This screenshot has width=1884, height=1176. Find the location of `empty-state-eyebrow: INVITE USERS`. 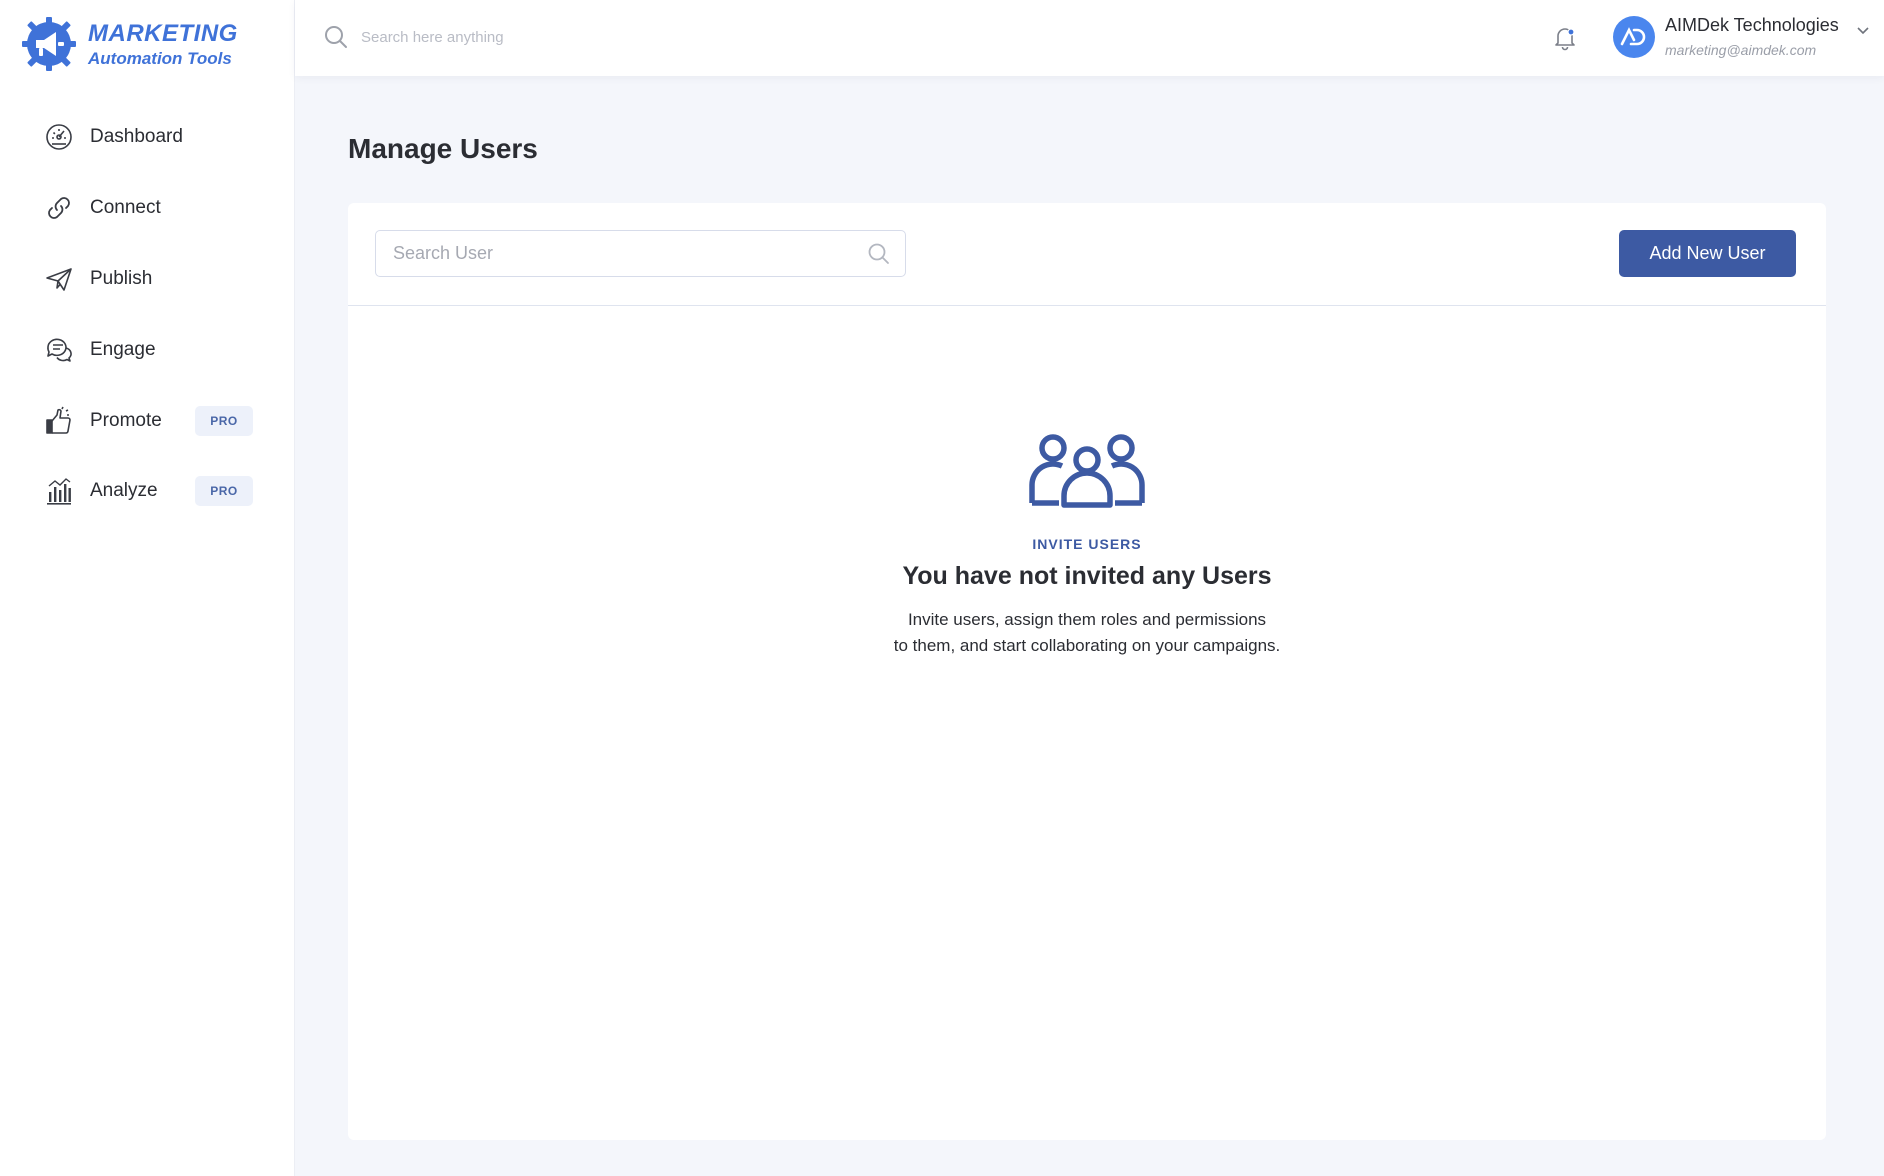

empty-state-eyebrow: INVITE USERS is located at coordinates (1087, 544).